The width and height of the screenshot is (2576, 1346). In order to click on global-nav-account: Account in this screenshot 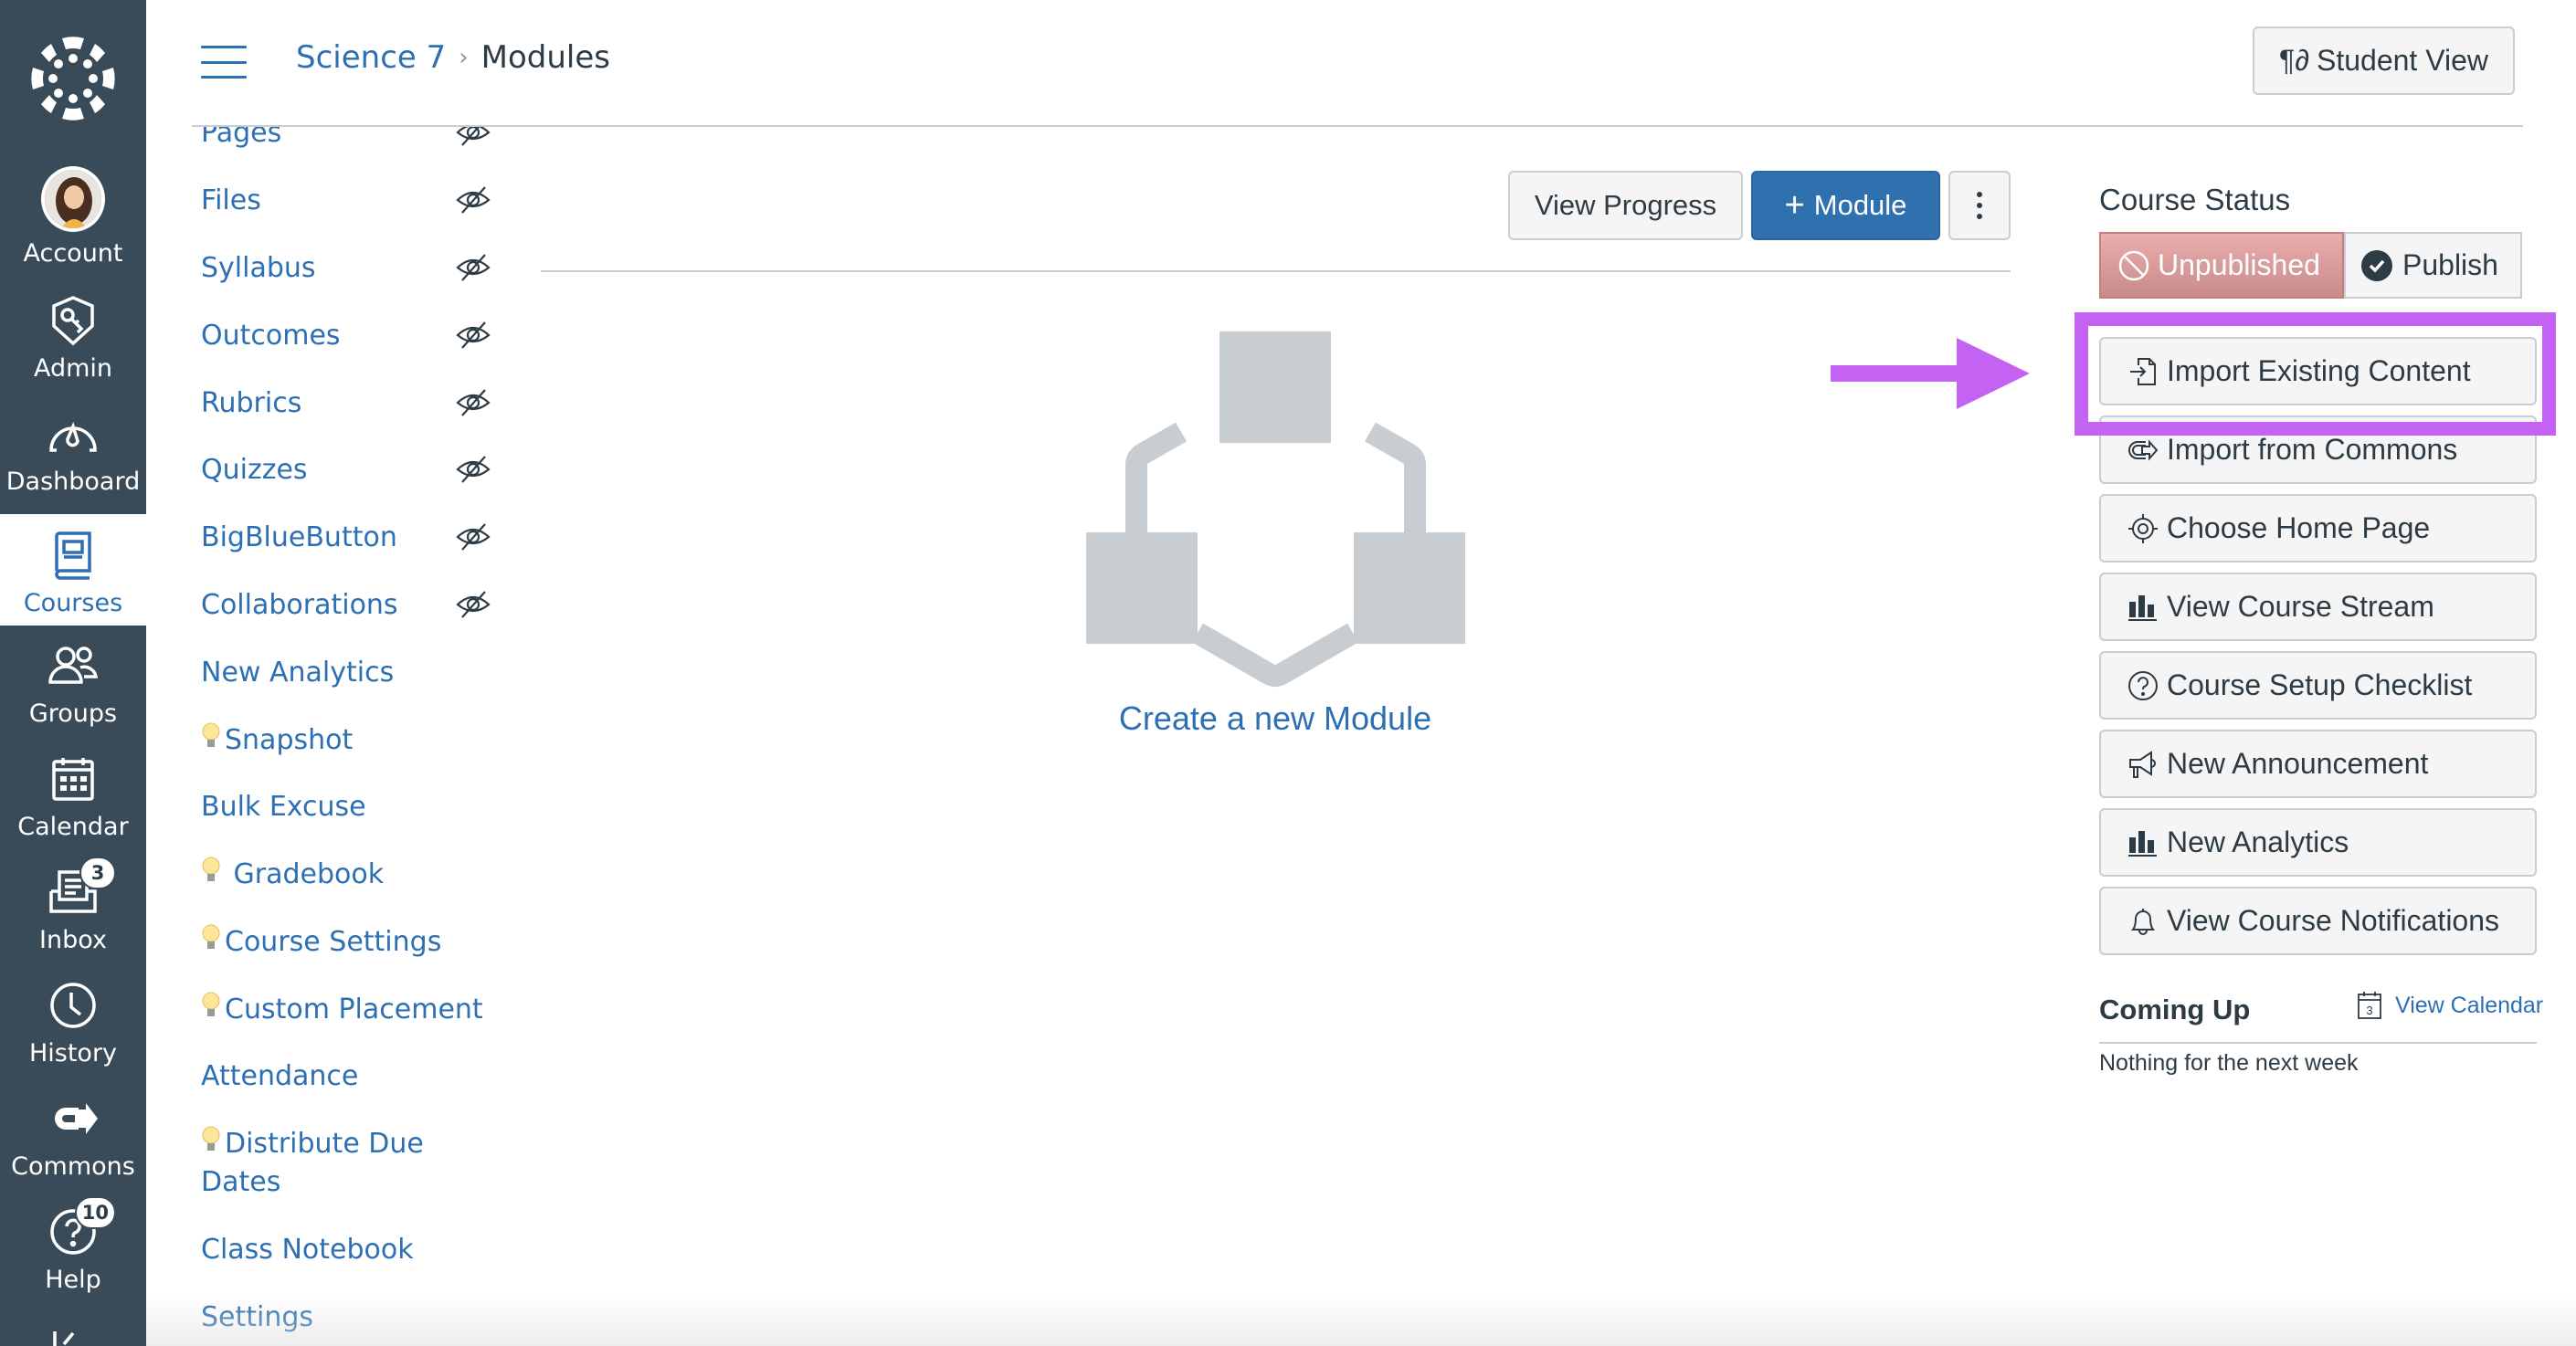, I will do `click(73, 218)`.